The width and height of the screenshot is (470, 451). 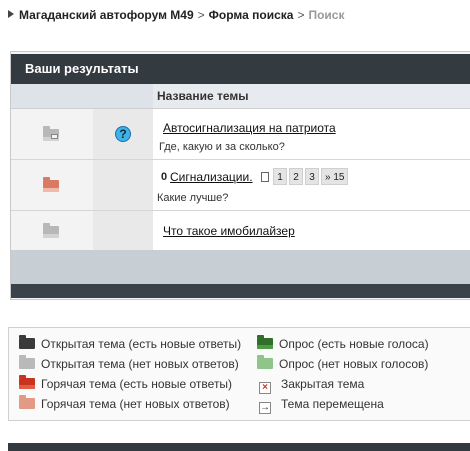 I want to click on results-column-header: Название темы, so click(x=240, y=96).